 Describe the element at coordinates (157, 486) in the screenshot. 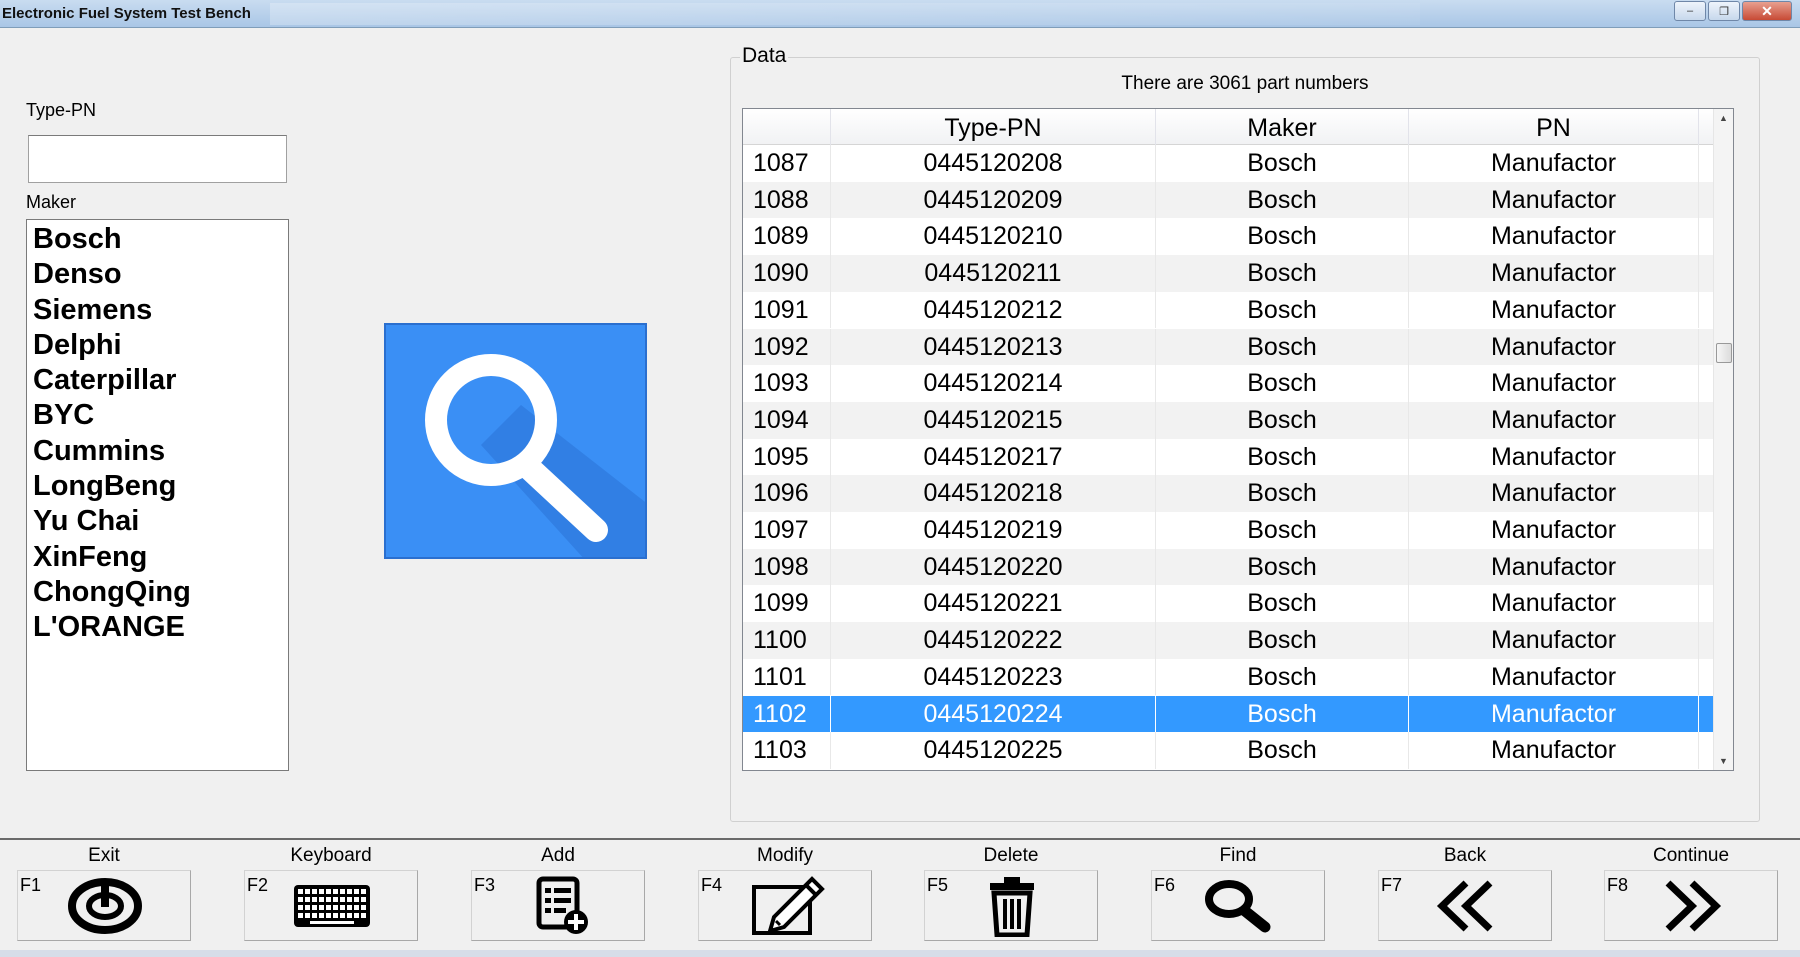

I see `maker-item: LongBeng` at that location.